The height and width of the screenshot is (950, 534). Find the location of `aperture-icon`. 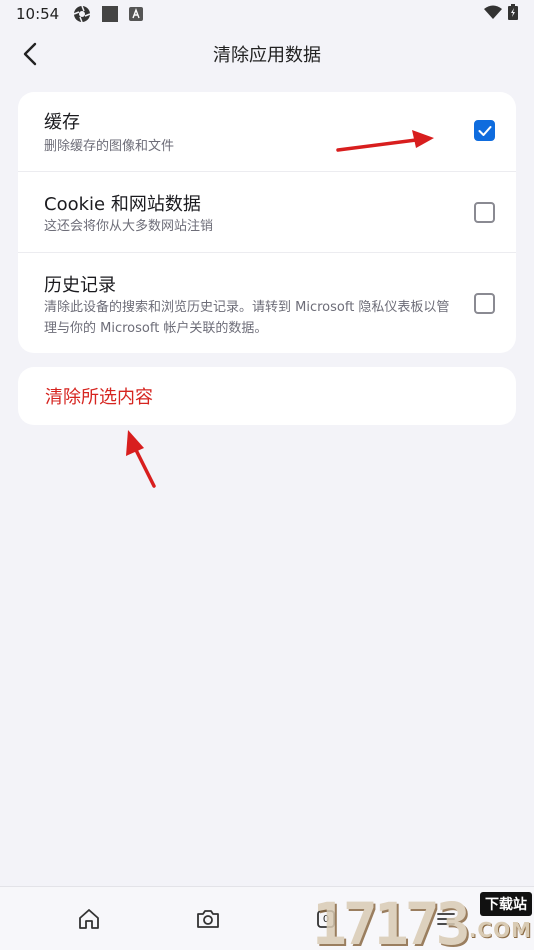

aperture-icon is located at coordinates (82, 14).